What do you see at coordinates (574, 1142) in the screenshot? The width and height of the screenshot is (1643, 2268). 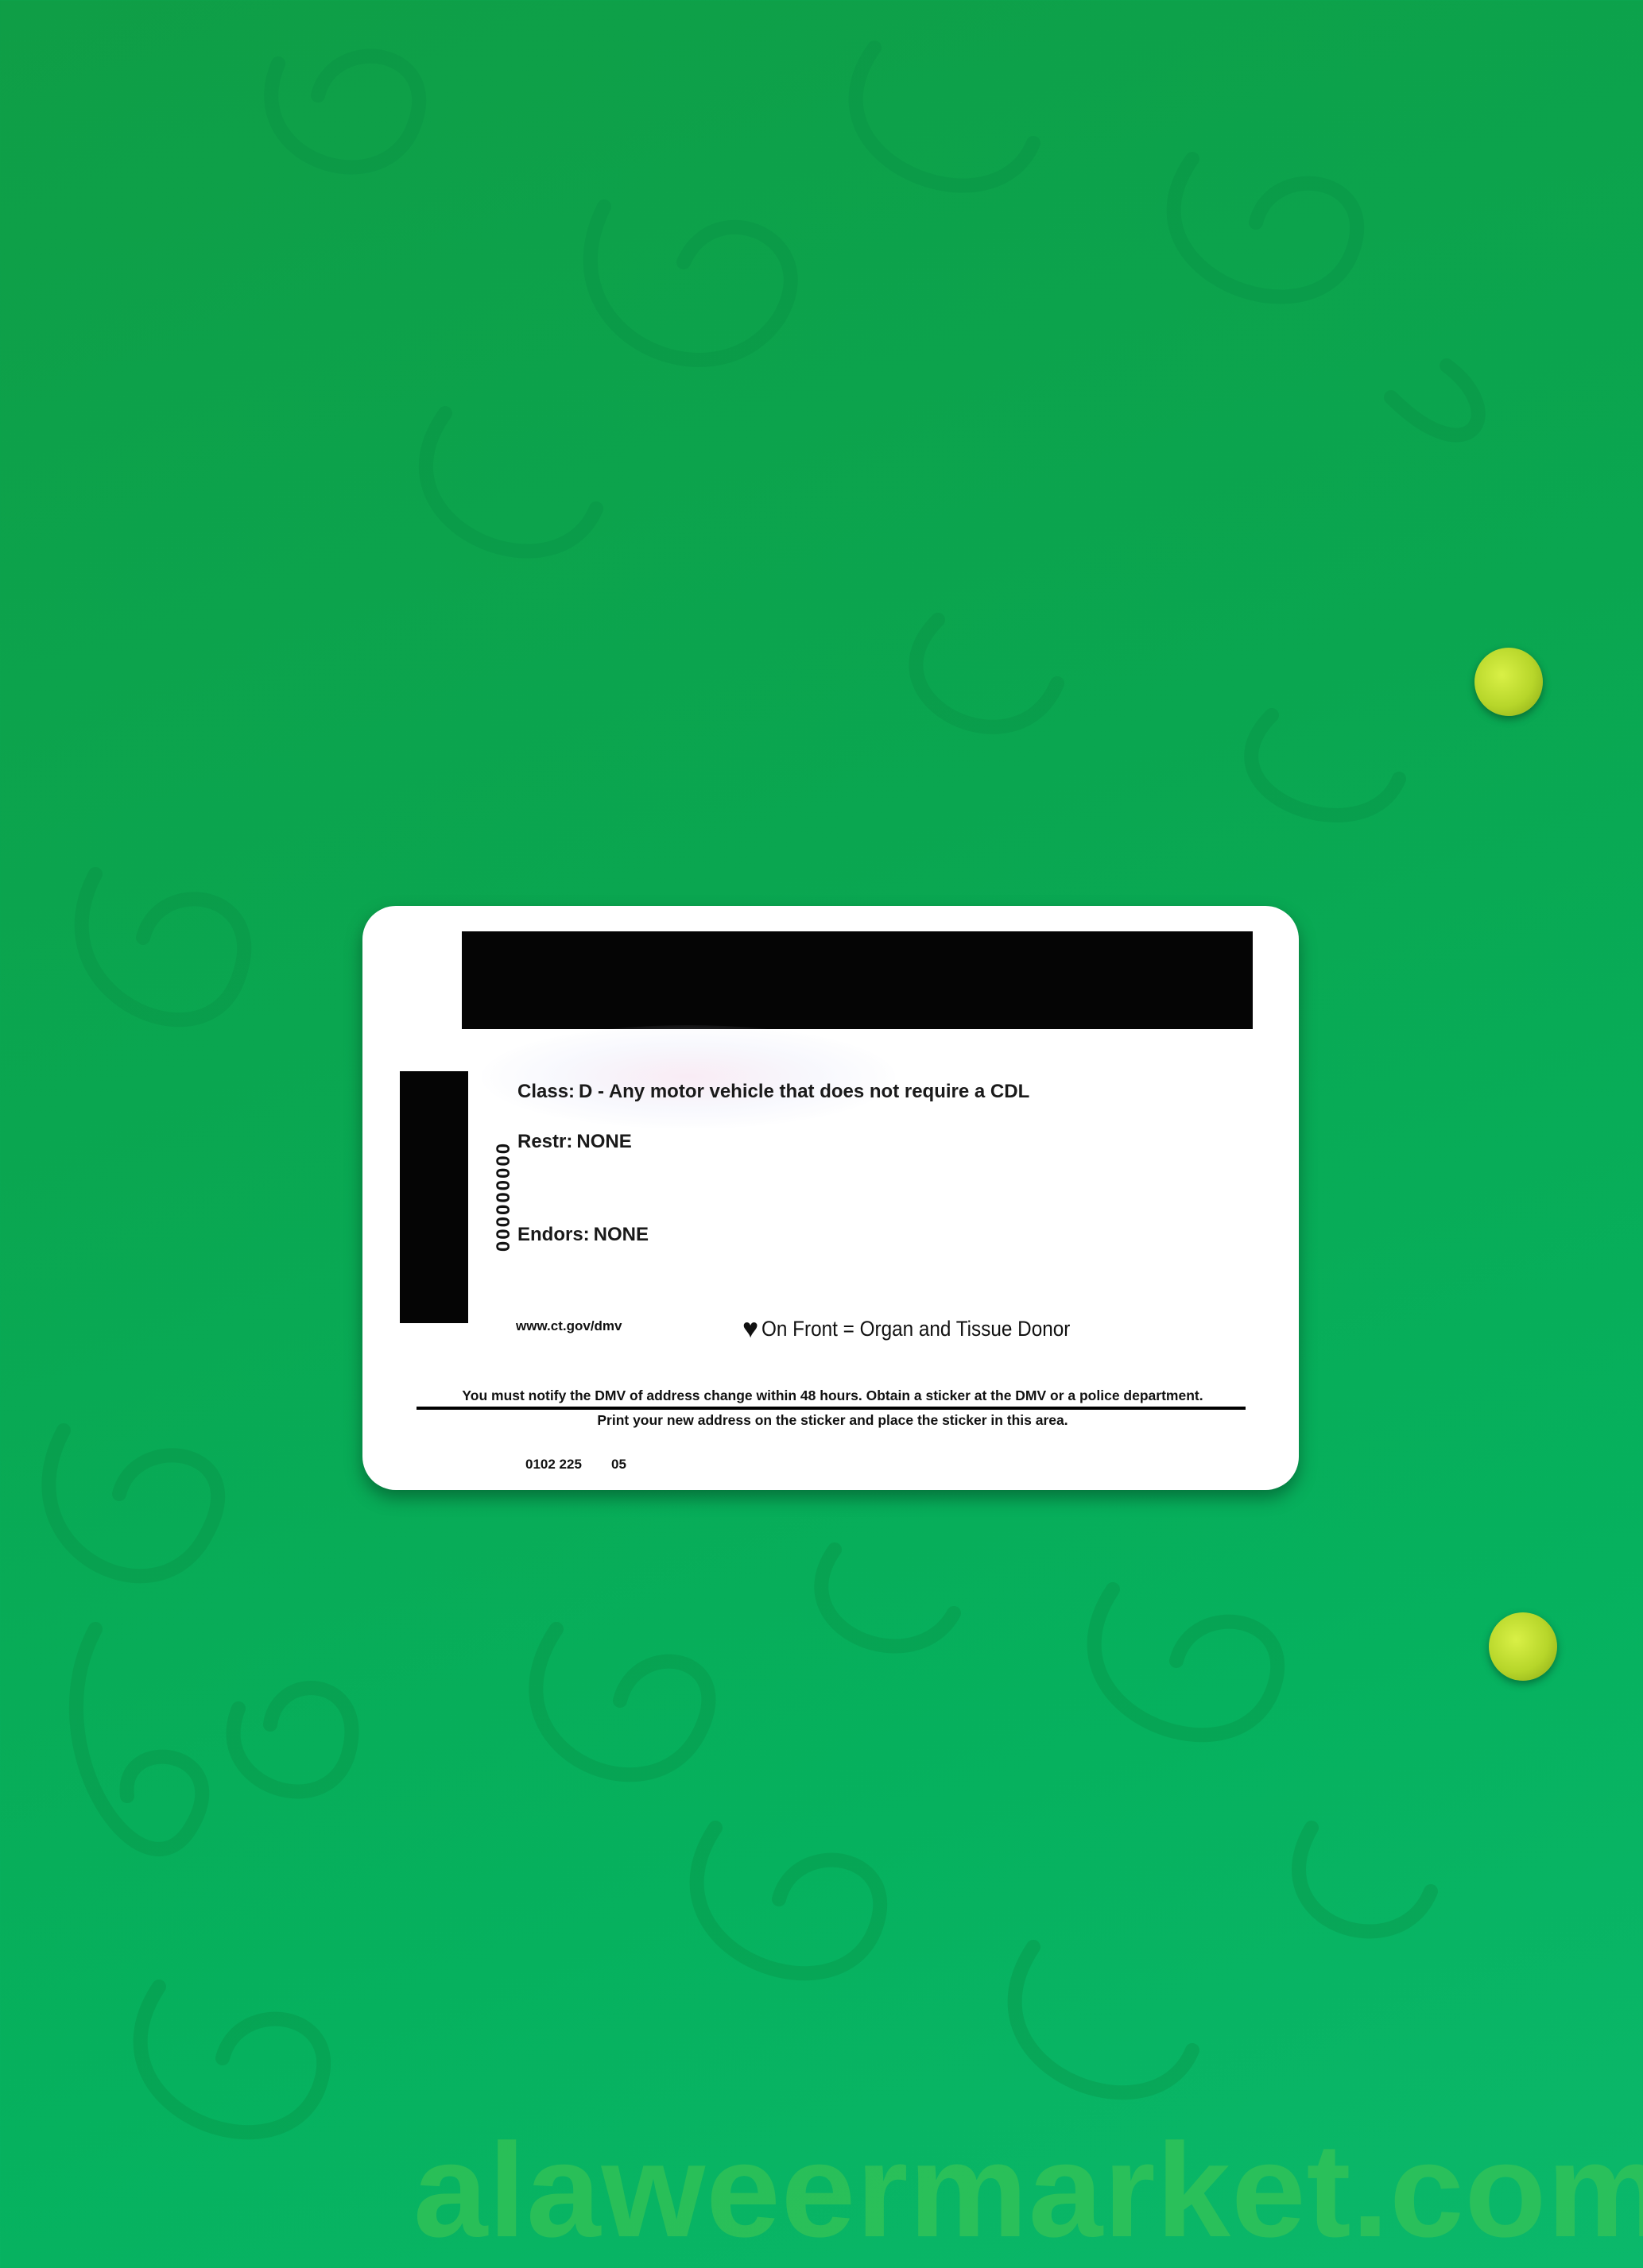 I see `restrictions-field: Restr: NONE` at bounding box center [574, 1142].